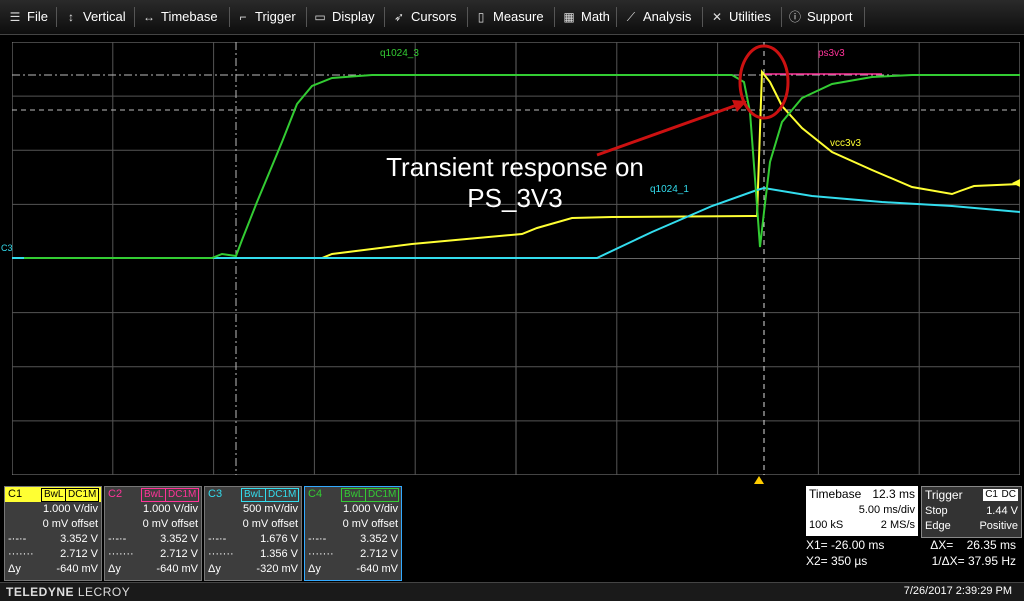  I want to click on menu-support: ⓘ Support, so click(820, 17).